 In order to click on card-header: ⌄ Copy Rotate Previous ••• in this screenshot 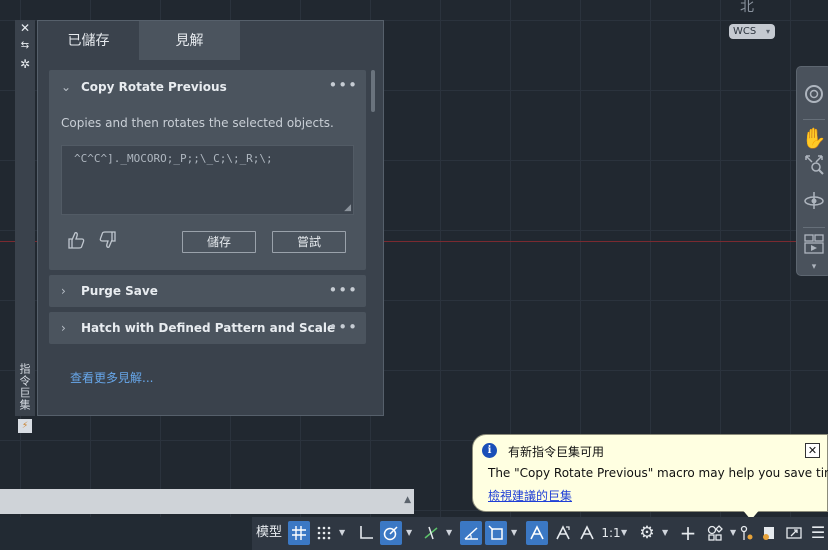, I will do `click(207, 87)`.